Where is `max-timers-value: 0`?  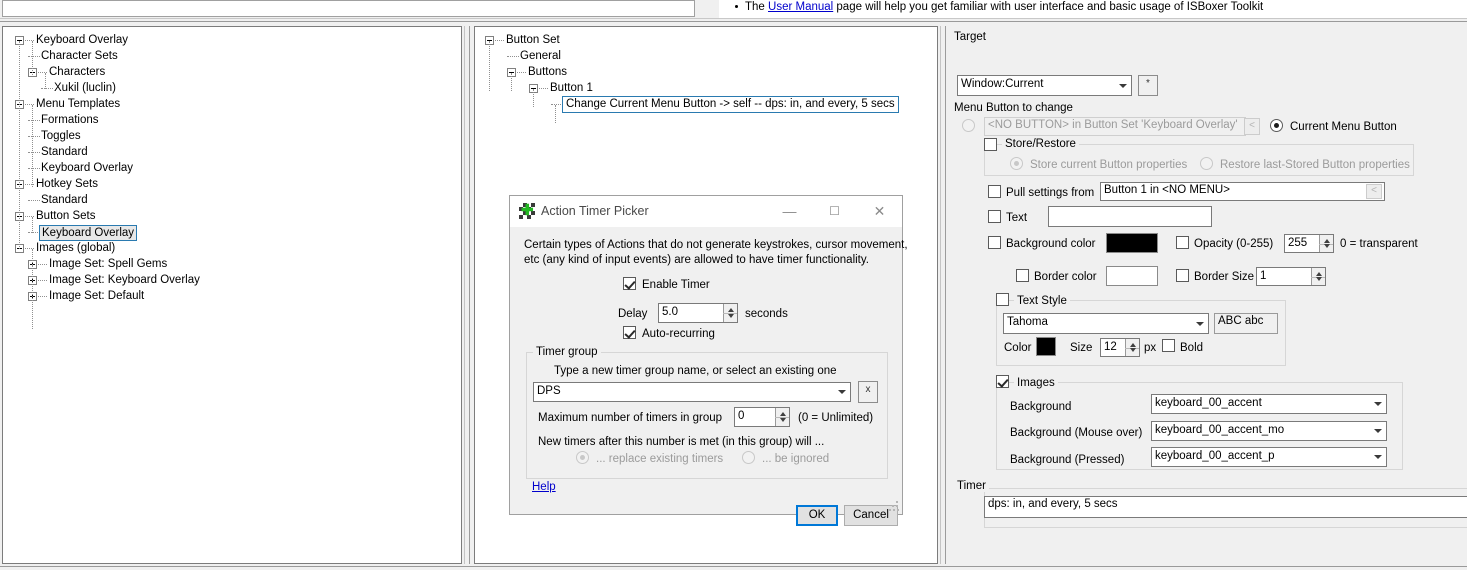 max-timers-value: 0 is located at coordinates (741, 416).